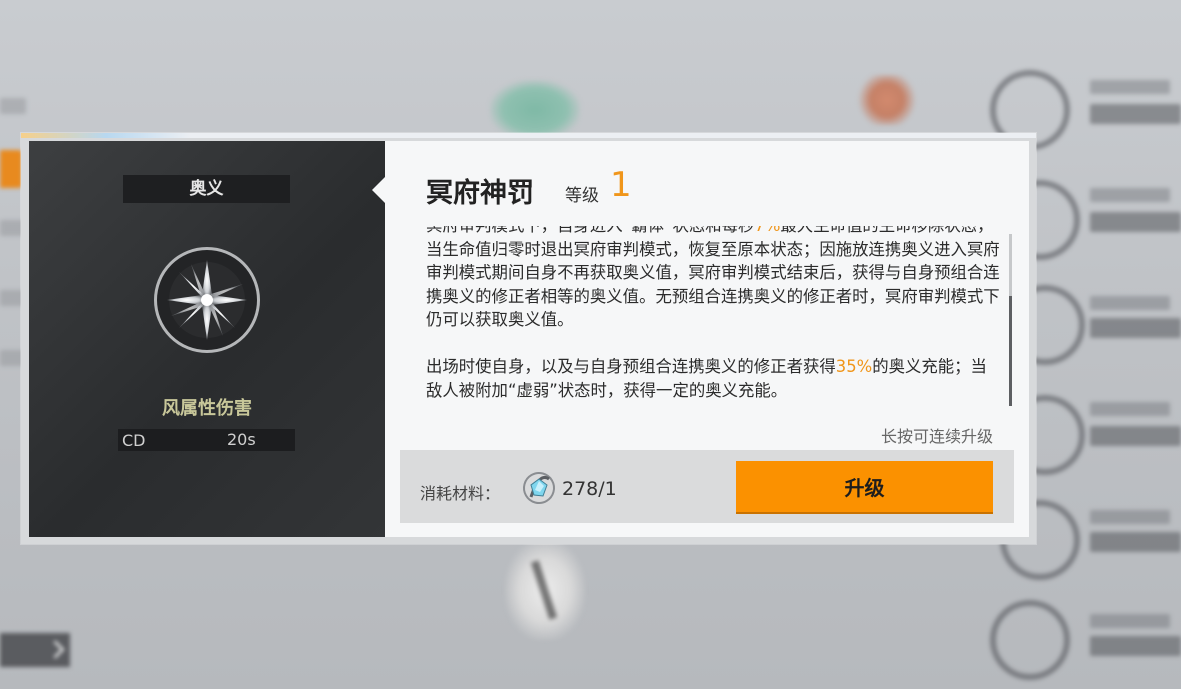  What do you see at coordinates (582, 196) in the screenshot?
I see `level-label: 等级` at bounding box center [582, 196].